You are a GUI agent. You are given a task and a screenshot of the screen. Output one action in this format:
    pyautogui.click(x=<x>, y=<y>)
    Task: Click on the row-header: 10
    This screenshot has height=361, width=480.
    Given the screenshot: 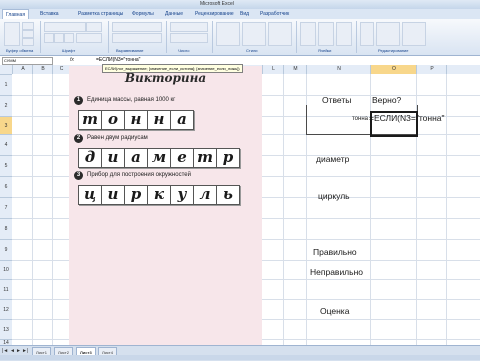 What is the action you would take?
    pyautogui.click(x=6, y=270)
    